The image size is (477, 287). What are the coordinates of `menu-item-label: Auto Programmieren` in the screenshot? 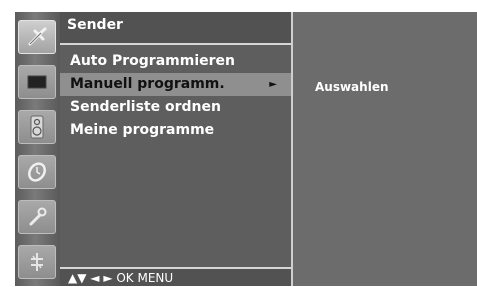 It's located at (152, 61).